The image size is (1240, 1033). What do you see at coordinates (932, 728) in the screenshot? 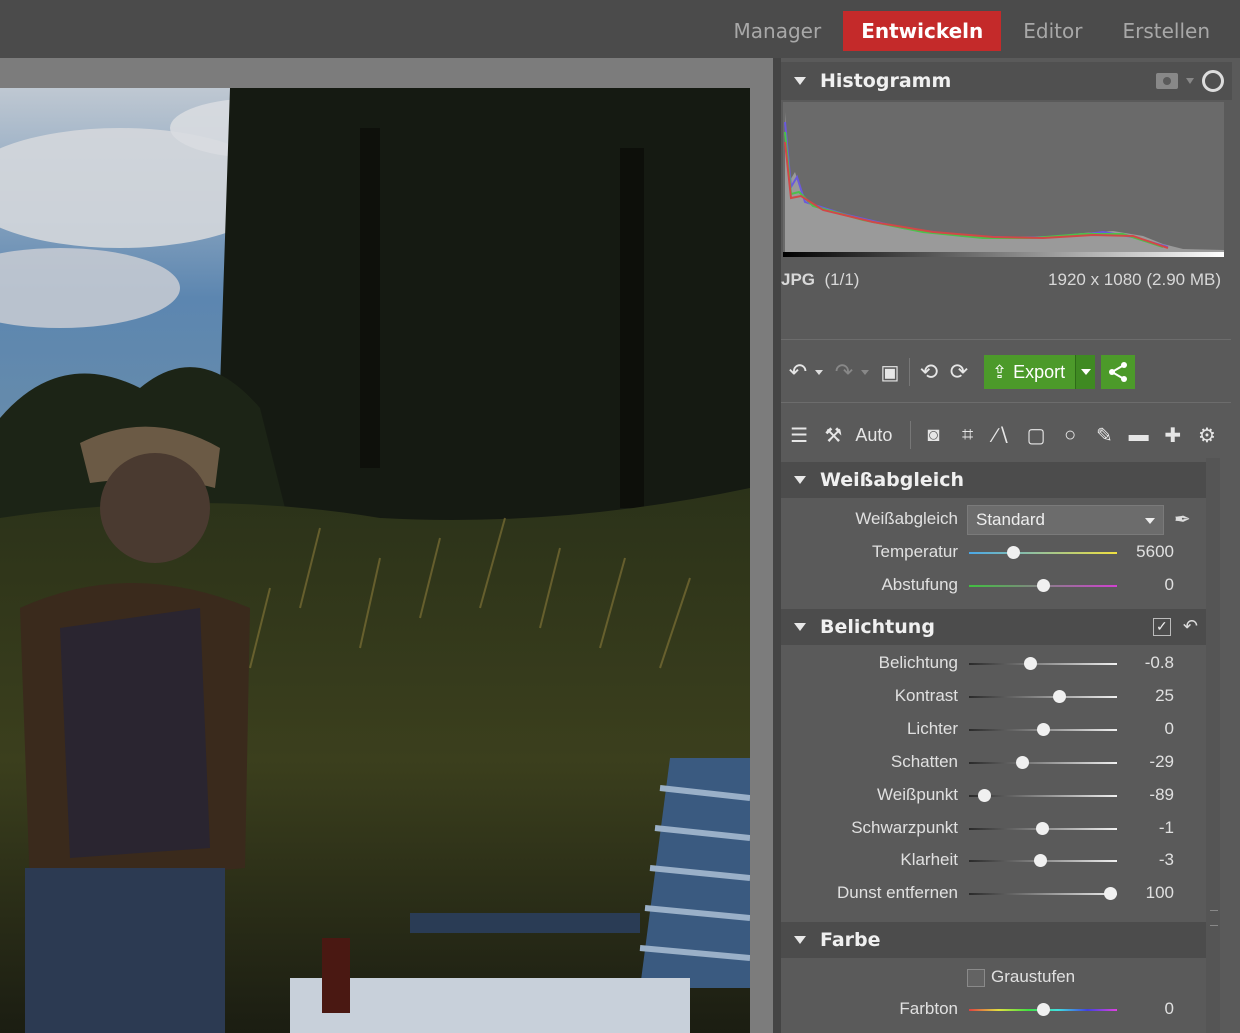
I see `slider-label: Lichter` at bounding box center [932, 728].